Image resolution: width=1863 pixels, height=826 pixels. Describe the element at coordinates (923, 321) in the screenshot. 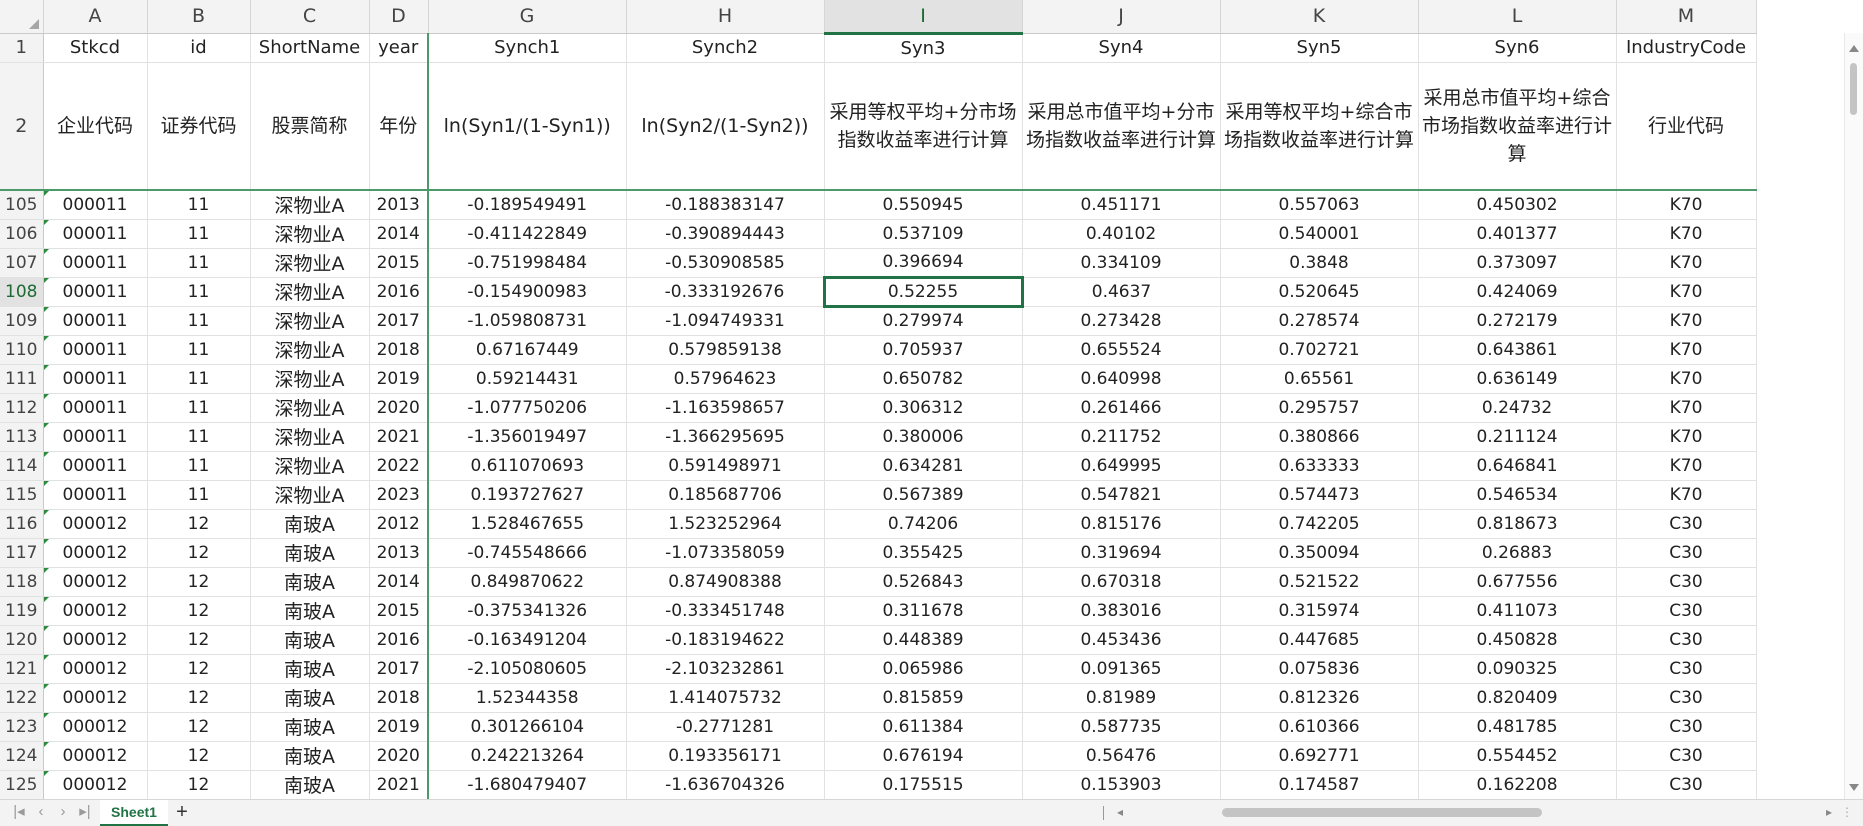

I see `cell-i: 0.279974` at that location.